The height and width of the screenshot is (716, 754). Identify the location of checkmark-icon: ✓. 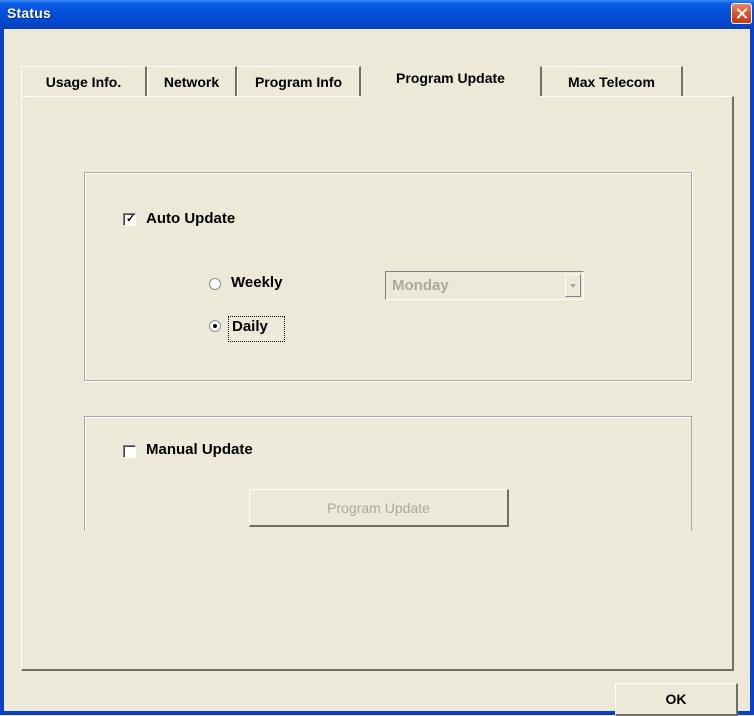
(131, 219).